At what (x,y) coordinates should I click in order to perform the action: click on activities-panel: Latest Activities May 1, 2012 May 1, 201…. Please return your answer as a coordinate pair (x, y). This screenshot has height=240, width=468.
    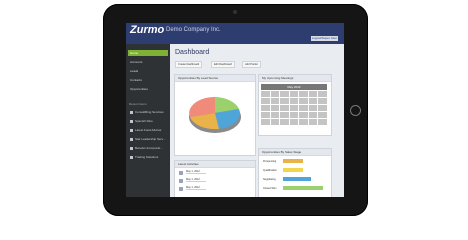
    Looking at the image, I should click on (215, 178).